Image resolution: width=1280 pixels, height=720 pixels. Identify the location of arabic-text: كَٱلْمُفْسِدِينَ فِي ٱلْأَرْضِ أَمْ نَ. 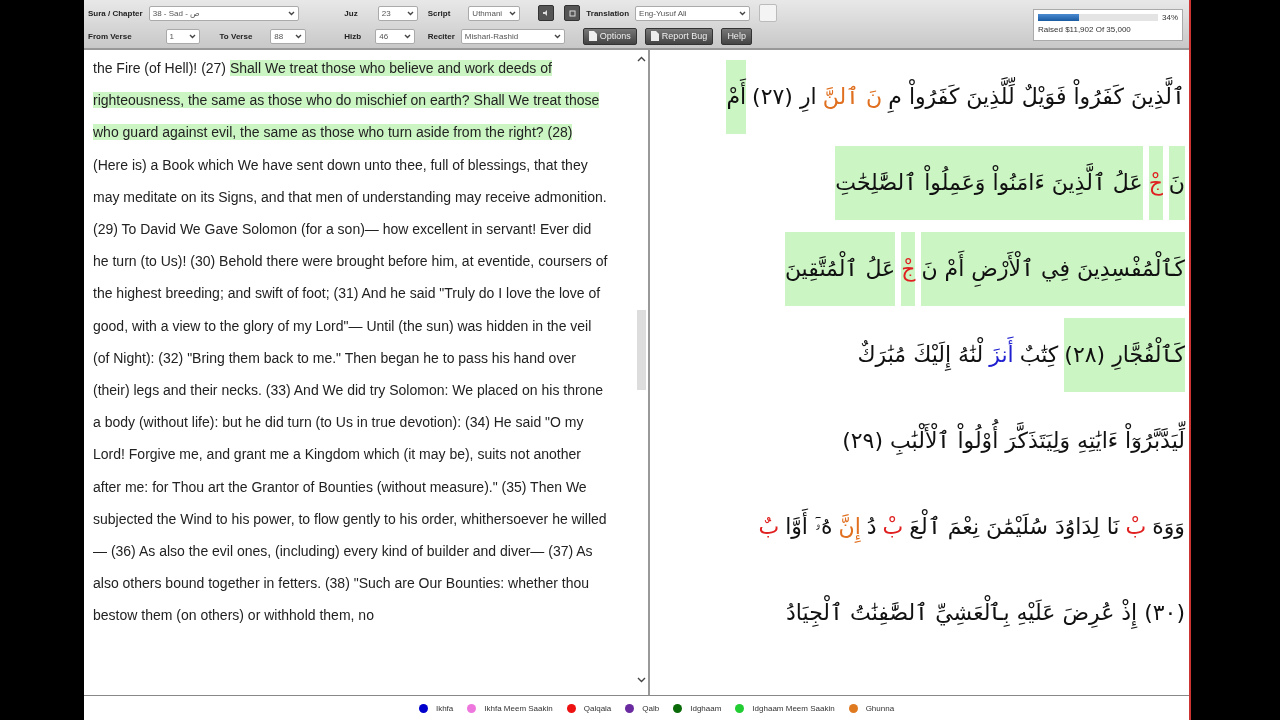
(1053, 269).